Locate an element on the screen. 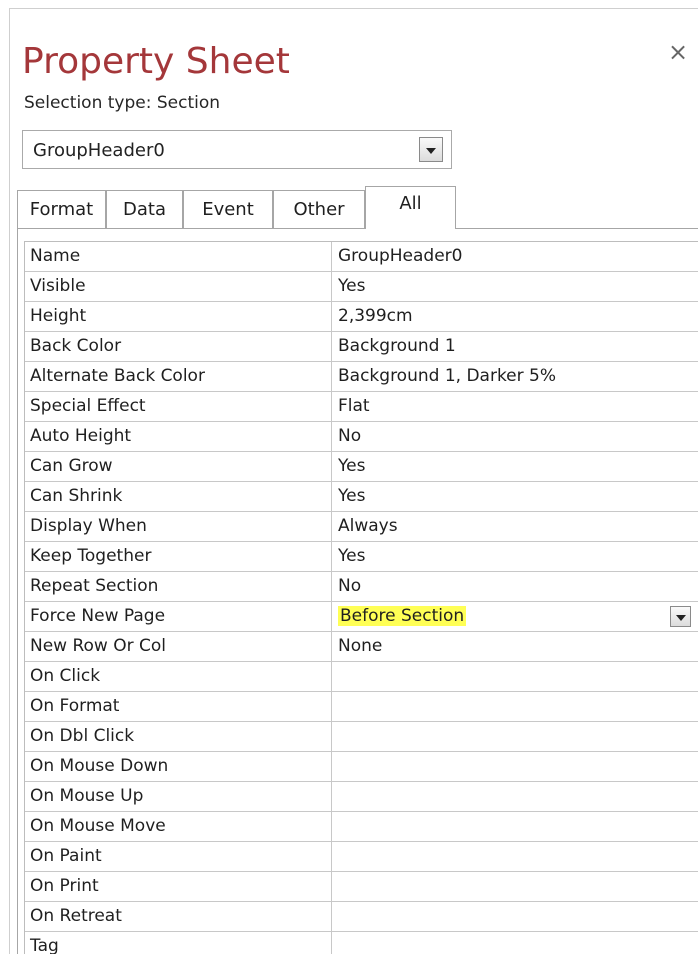 The image size is (698, 954). property-row: On Print is located at coordinates (361, 887).